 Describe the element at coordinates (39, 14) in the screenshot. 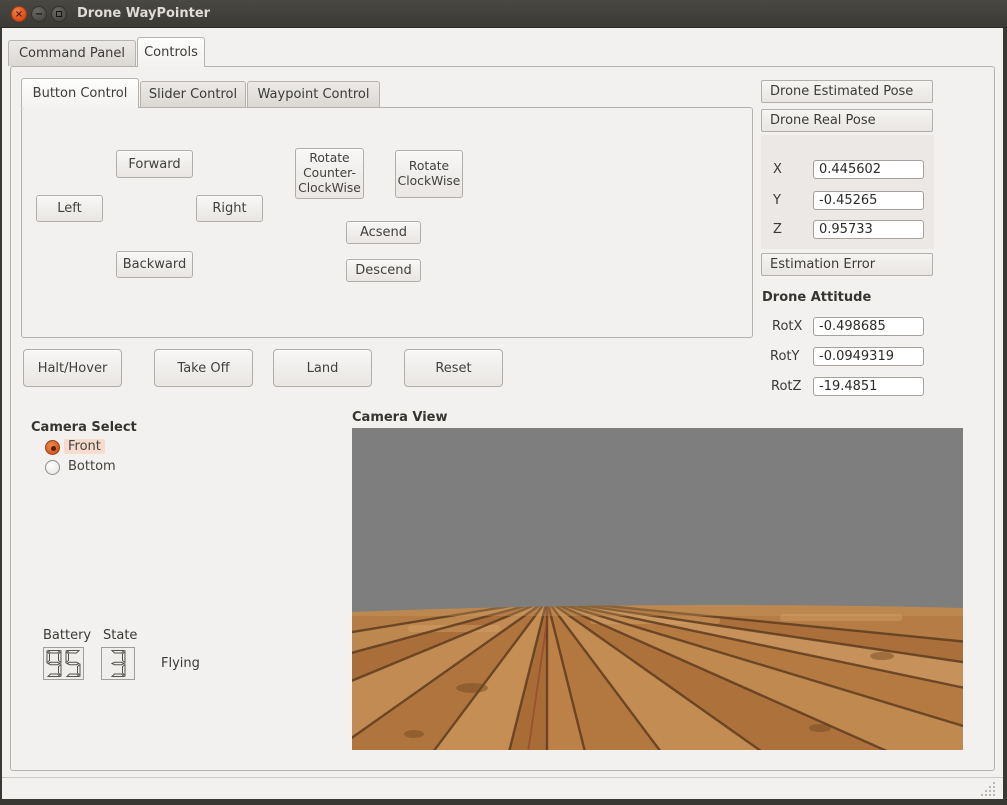

I see `minimize-icon: −` at that location.